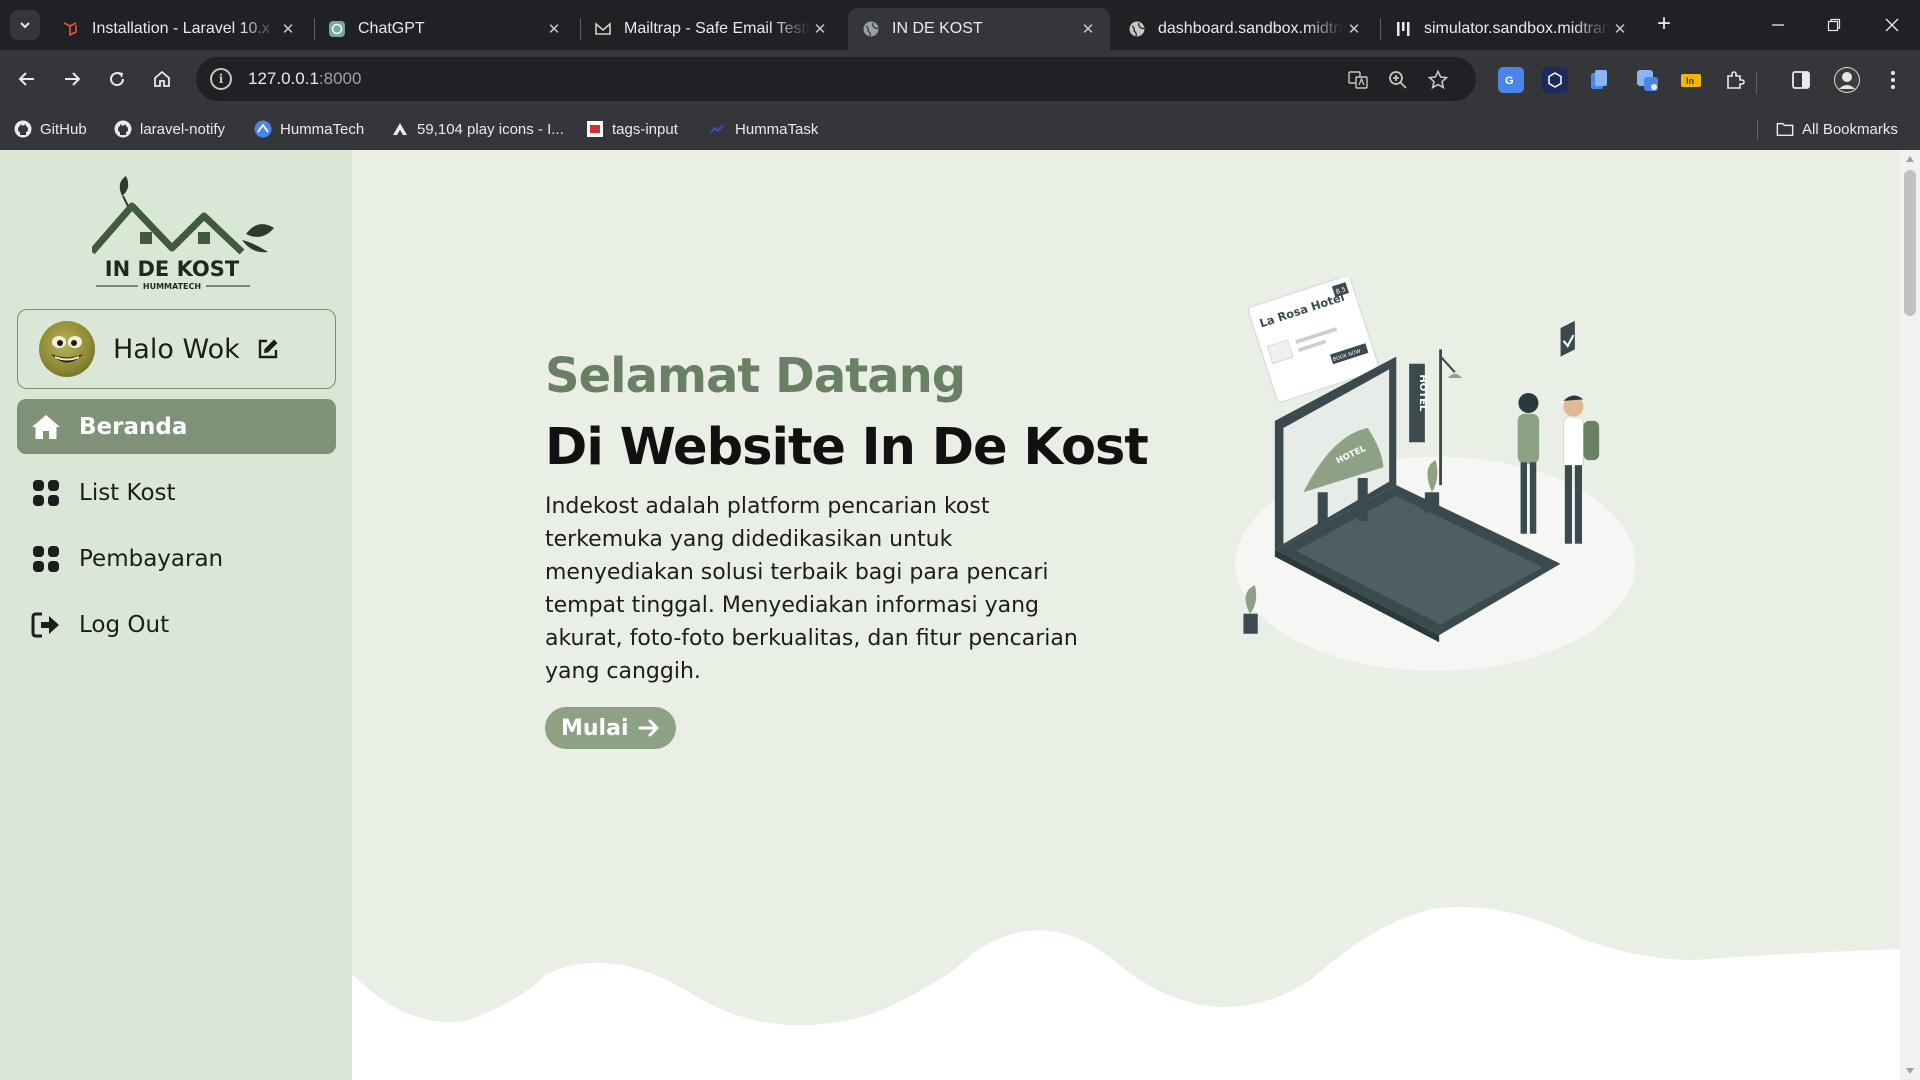 The width and height of the screenshot is (1920, 1080). I want to click on extension-icon, so click(1555, 80).